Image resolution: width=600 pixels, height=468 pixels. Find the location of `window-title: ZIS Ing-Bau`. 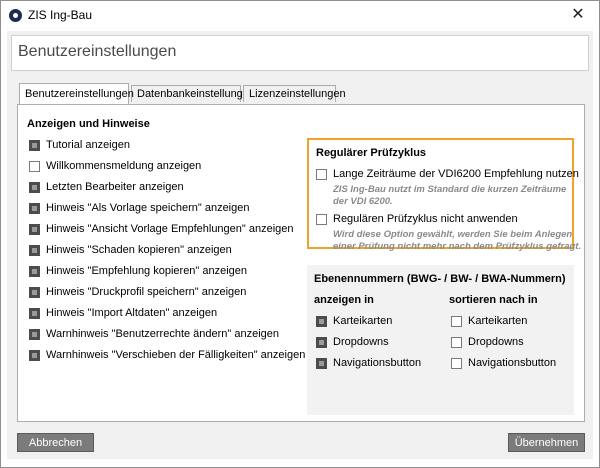

window-title: ZIS Ing-Bau is located at coordinates (60, 15).